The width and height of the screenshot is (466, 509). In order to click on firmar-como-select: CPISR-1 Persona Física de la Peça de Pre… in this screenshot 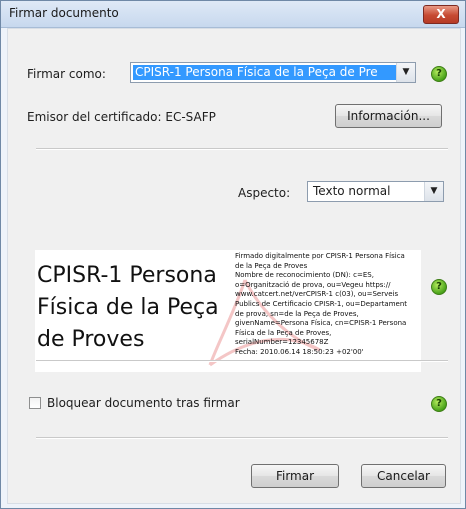, I will do `click(273, 72)`.